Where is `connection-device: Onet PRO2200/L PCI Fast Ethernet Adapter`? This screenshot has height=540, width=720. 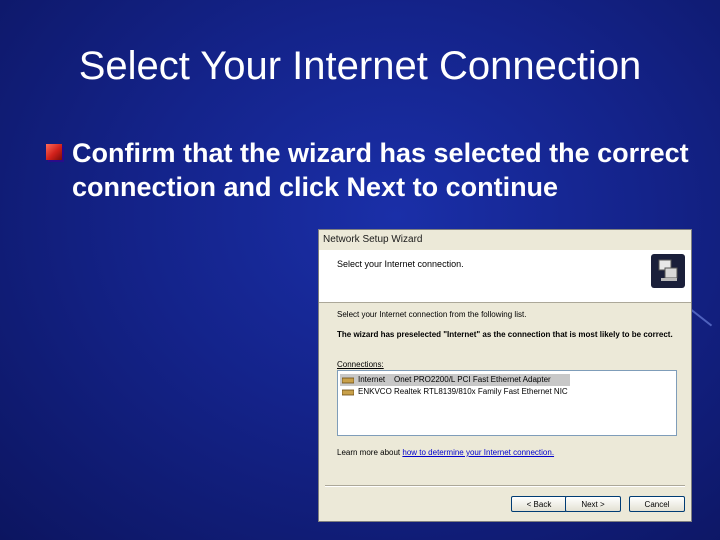 connection-device: Onet PRO2200/L PCI Fast Ethernet Adapter is located at coordinates (472, 379).